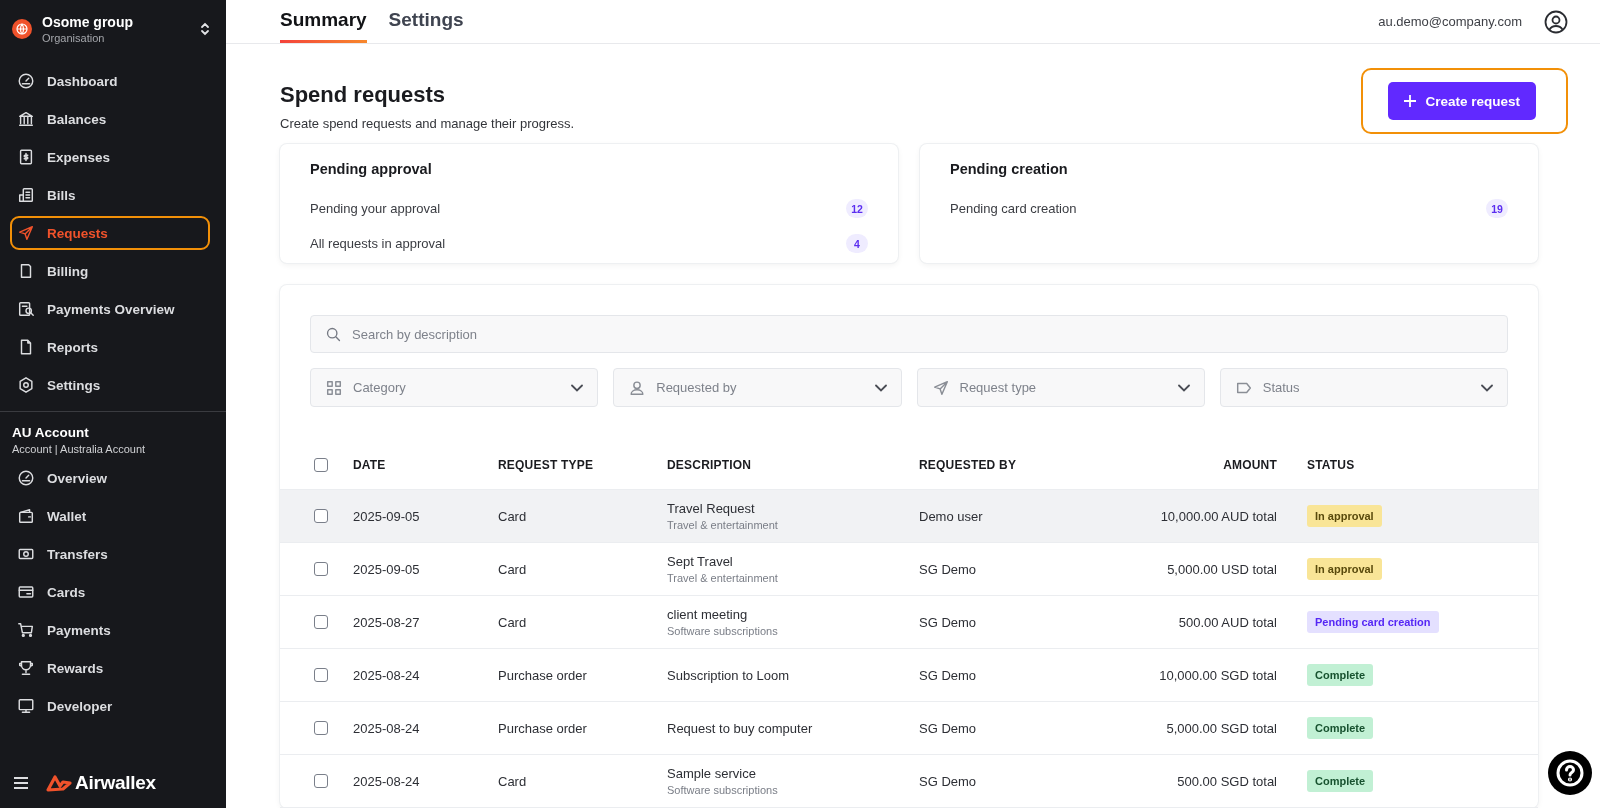 The width and height of the screenshot is (1600, 808). Describe the element at coordinates (712, 773) in the screenshot. I see `description-cell-text: Sample service` at that location.